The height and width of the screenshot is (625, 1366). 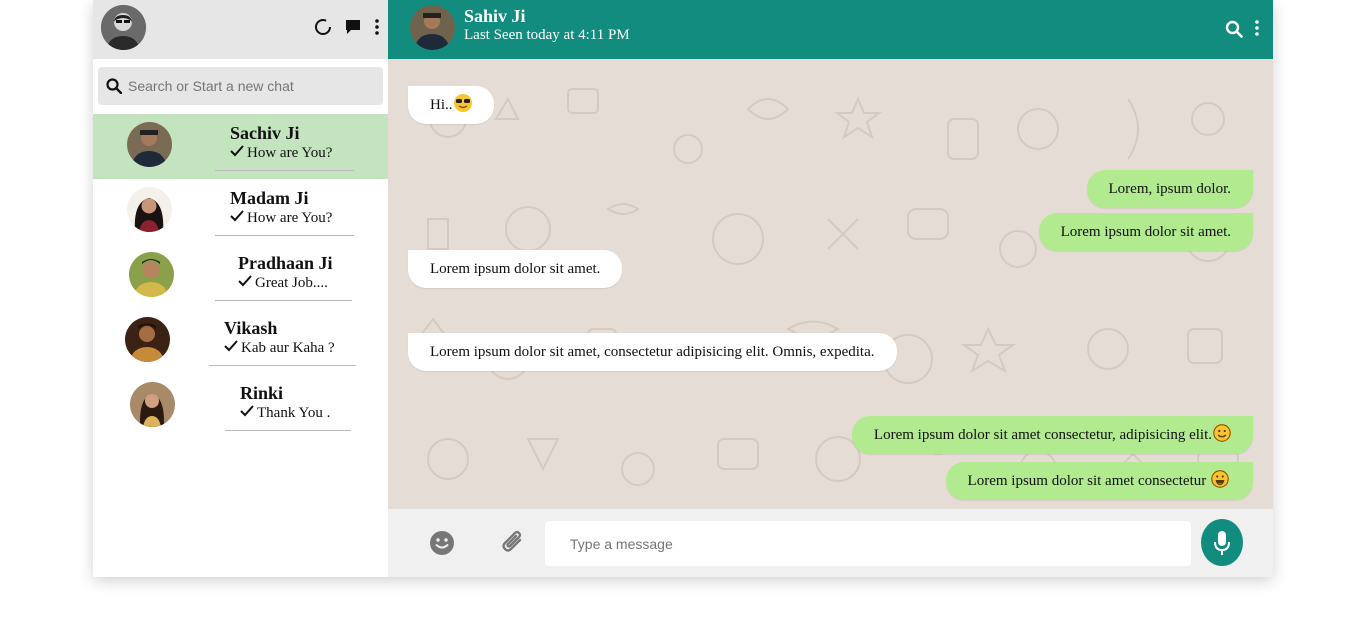 I want to click on chat-info: Madam Ji How are You?, so click(x=281, y=207).